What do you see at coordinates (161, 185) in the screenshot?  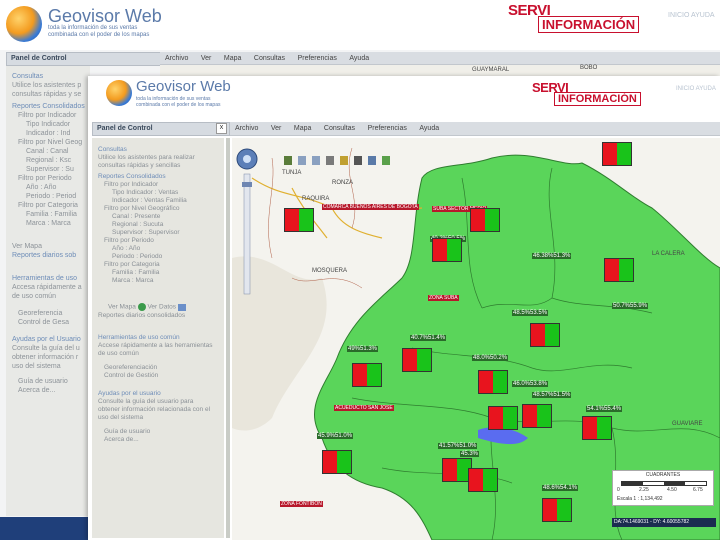 I see `filter-group: Filtro por Indicador` at bounding box center [161, 185].